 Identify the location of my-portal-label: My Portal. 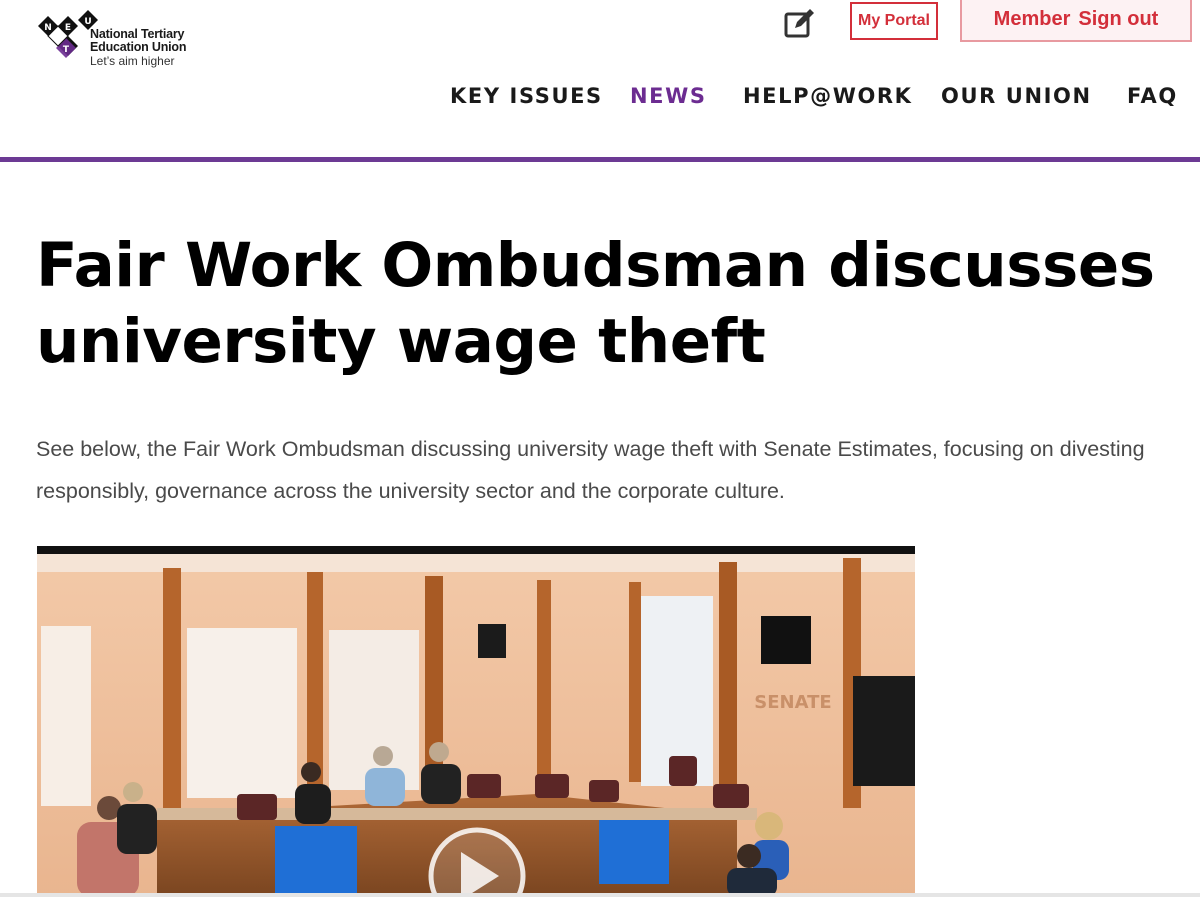
(893, 20).